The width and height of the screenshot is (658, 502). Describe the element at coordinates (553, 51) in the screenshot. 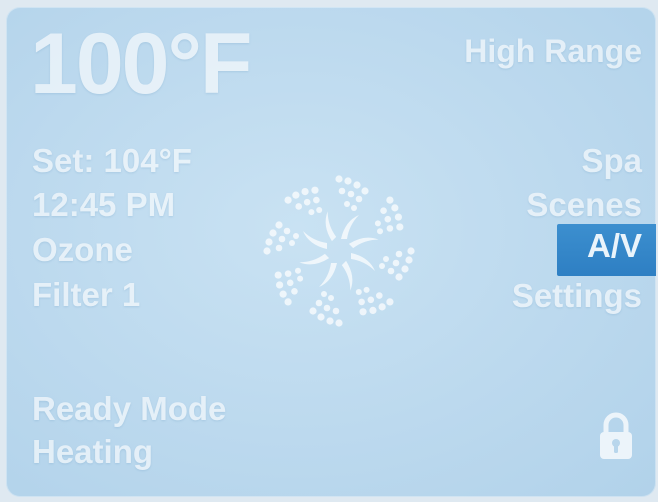

I see `range-button: High Range` at that location.